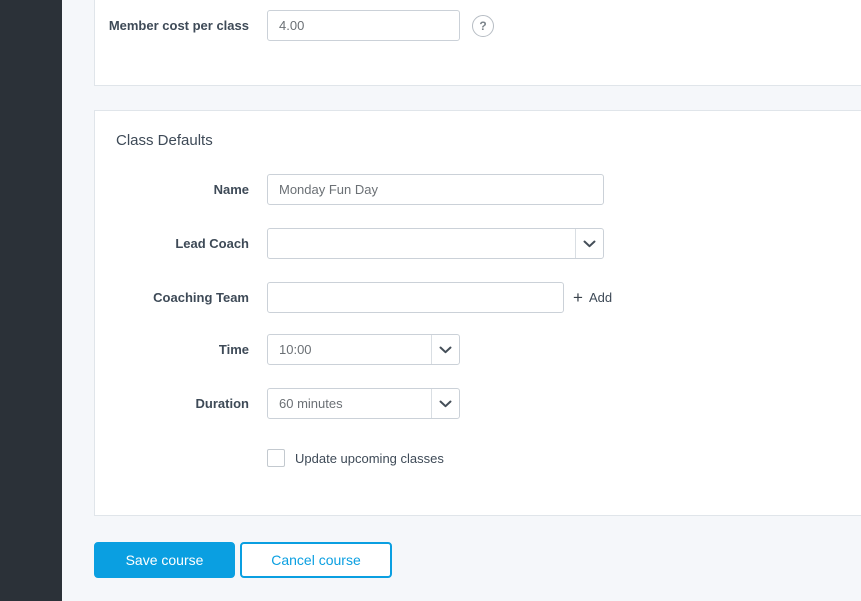 Image resolution: width=861 pixels, height=601 pixels. I want to click on update-upcoming-checkbox, so click(276, 458).